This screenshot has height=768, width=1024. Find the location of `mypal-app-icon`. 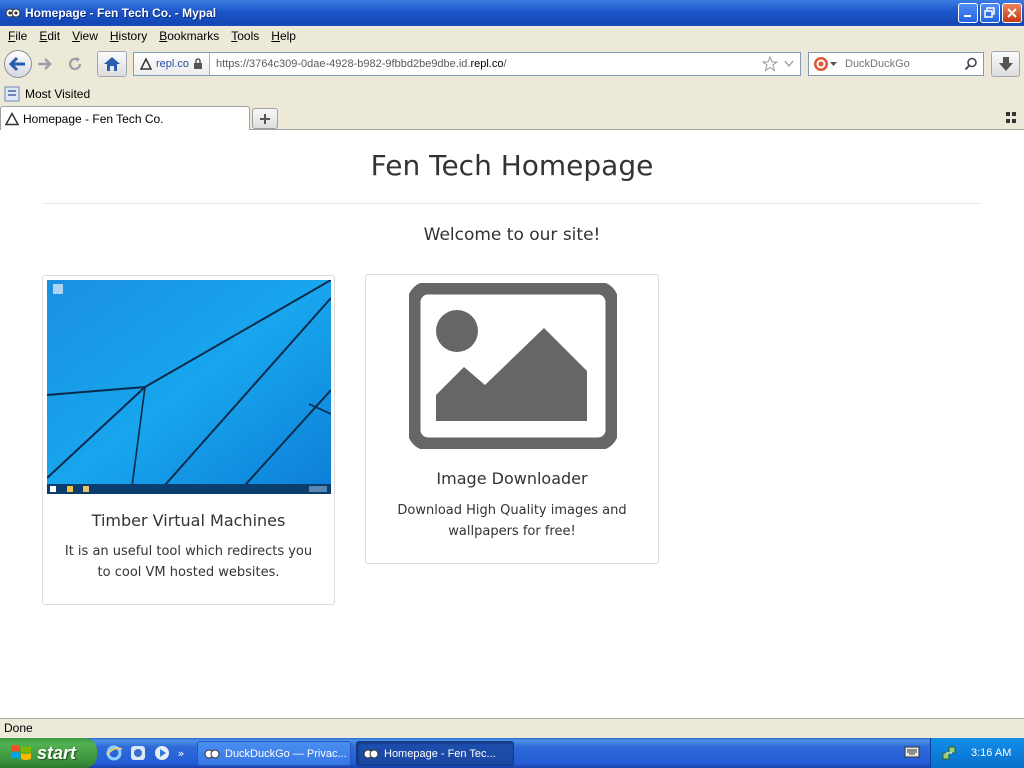

mypal-app-icon is located at coordinates (13, 13).